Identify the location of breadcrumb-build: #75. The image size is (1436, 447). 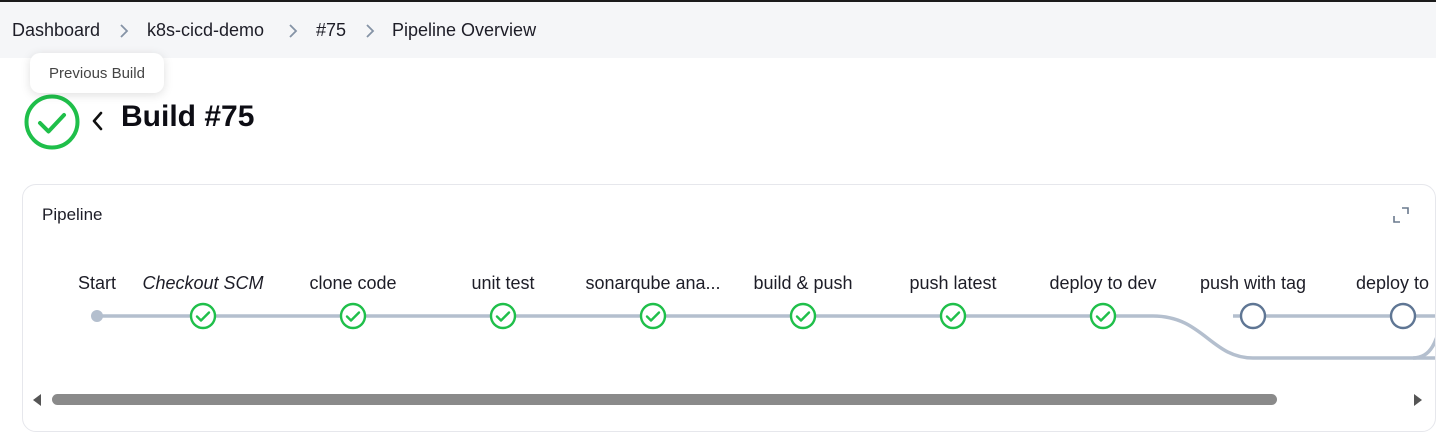
(331, 30).